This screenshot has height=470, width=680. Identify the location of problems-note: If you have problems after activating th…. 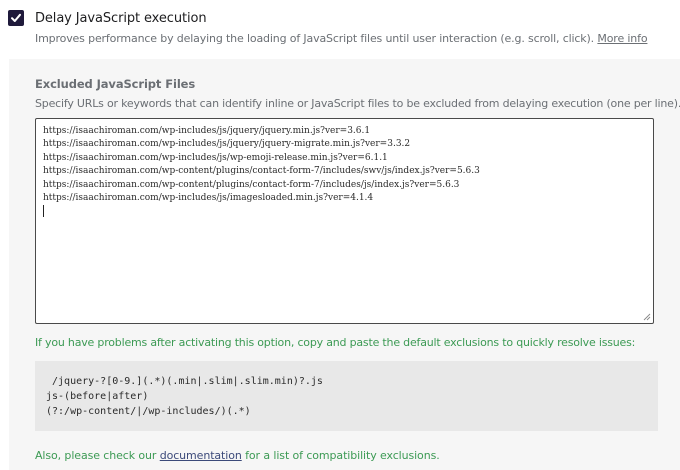
(335, 342).